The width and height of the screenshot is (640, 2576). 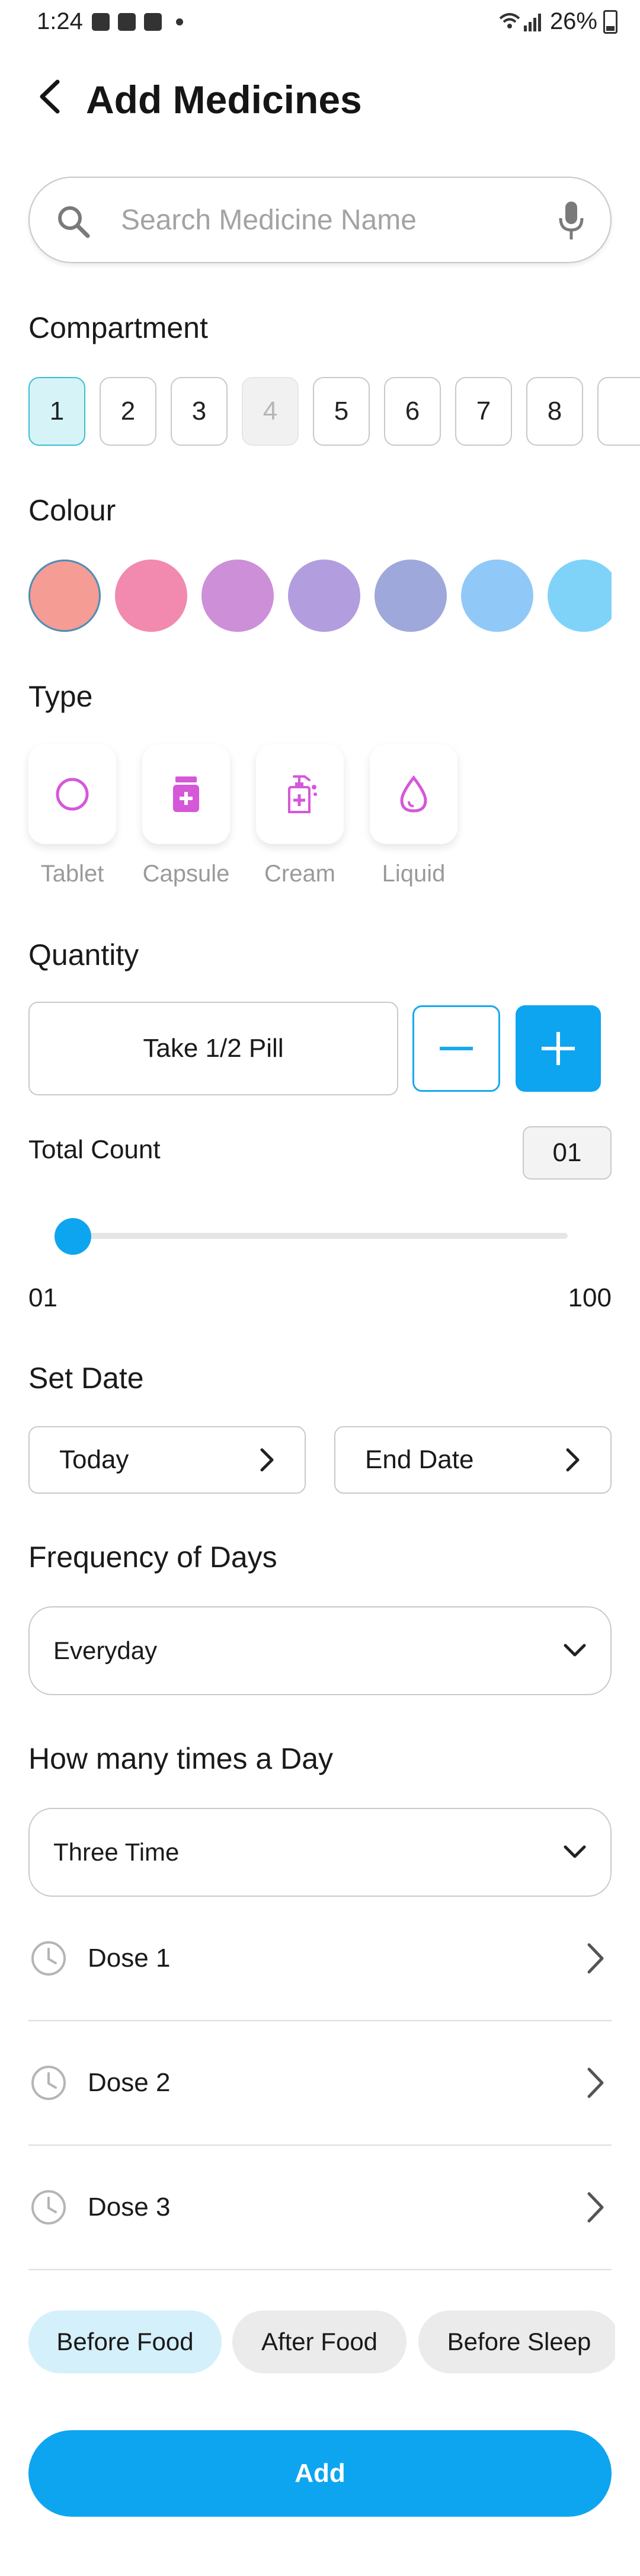 What do you see at coordinates (516, 2341) in the screenshot?
I see `chip-before-sleep: Before Sleep` at bounding box center [516, 2341].